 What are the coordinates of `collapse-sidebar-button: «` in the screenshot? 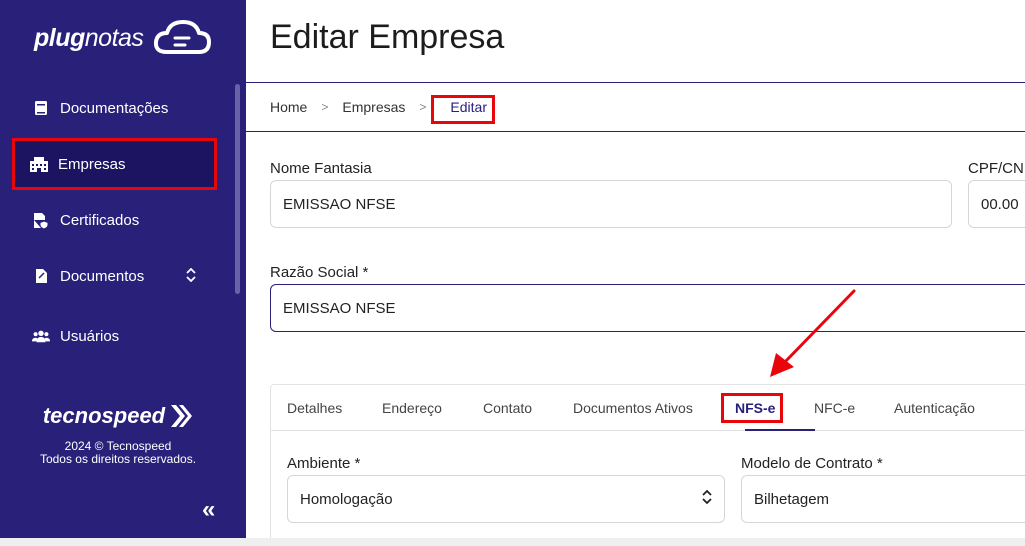 It's located at (208, 510).